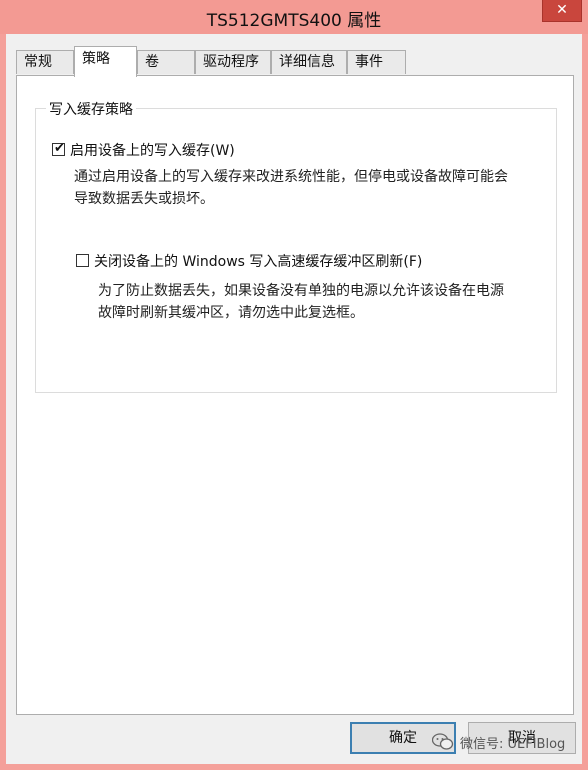  I want to click on disable-buffer-flush-label: 关闭设备上的 Windows 写入高速缓存缓冲区刷新(F), so click(258, 261).